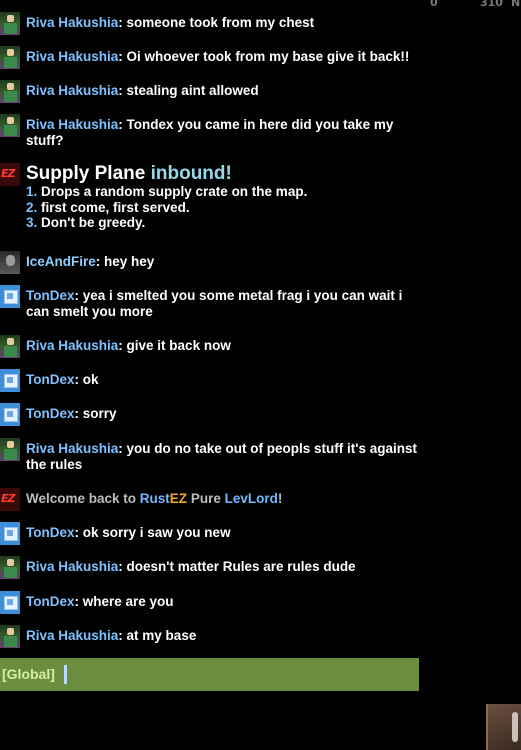 Image resolution: width=521 pixels, height=750 pixels. Describe the element at coordinates (86, 222) in the screenshot. I see `announcement-item: 3. Don't be greedy.` at that location.